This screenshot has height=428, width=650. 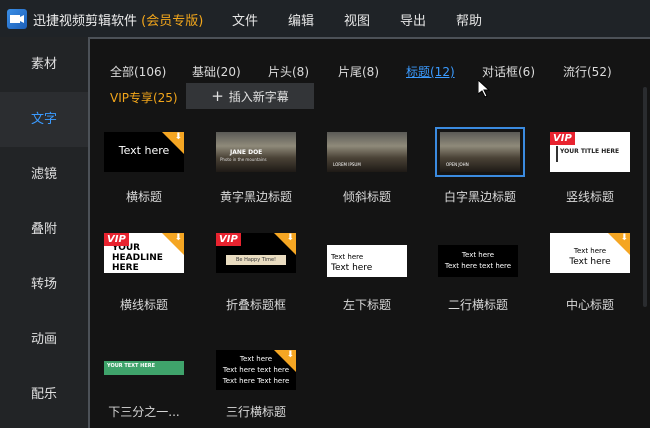 I want to click on tab-popular: 流行(52), so click(x=587, y=71).